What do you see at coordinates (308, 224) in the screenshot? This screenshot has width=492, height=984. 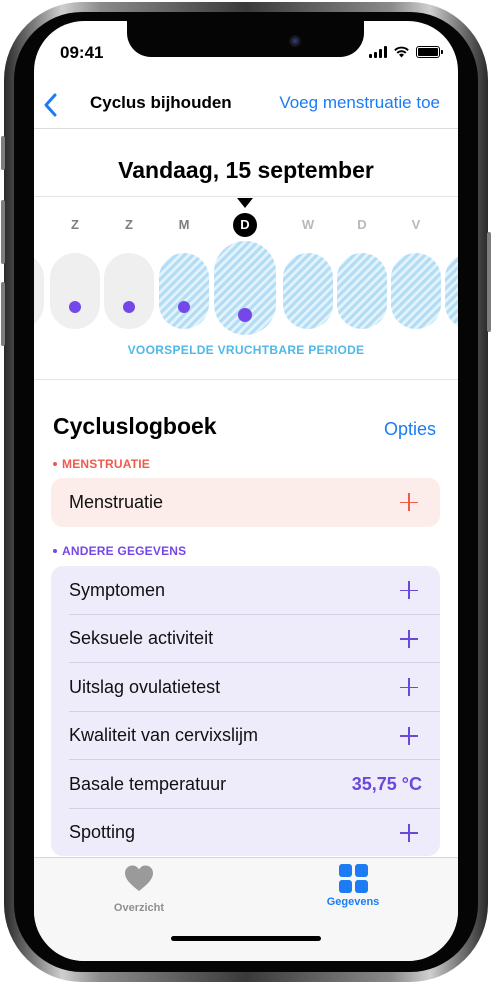 I see `day-letter: W` at bounding box center [308, 224].